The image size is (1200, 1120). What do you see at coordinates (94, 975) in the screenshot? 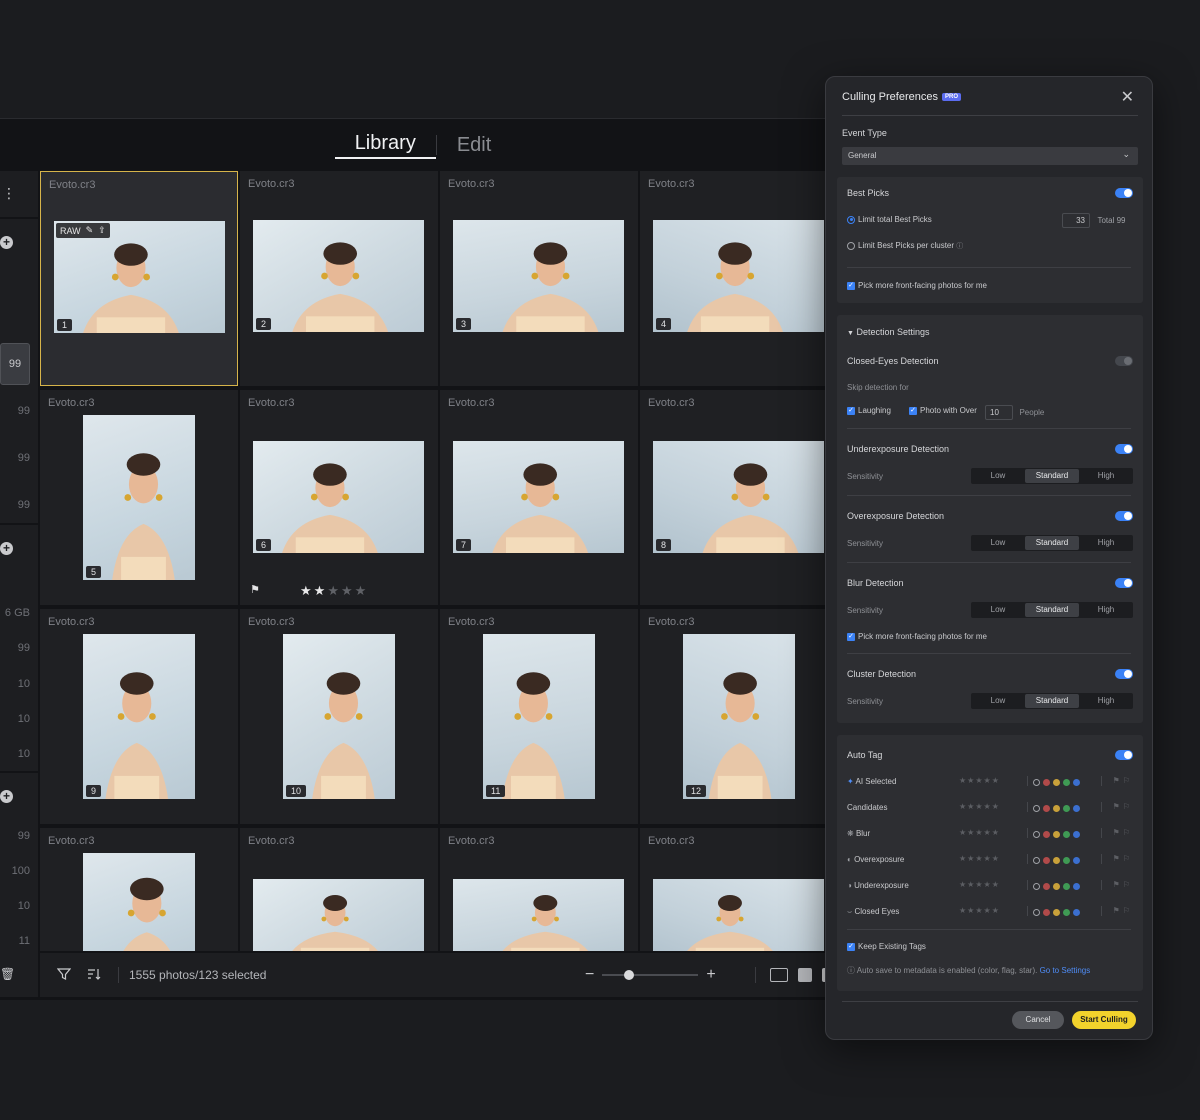
I see `sort-icon` at bounding box center [94, 975].